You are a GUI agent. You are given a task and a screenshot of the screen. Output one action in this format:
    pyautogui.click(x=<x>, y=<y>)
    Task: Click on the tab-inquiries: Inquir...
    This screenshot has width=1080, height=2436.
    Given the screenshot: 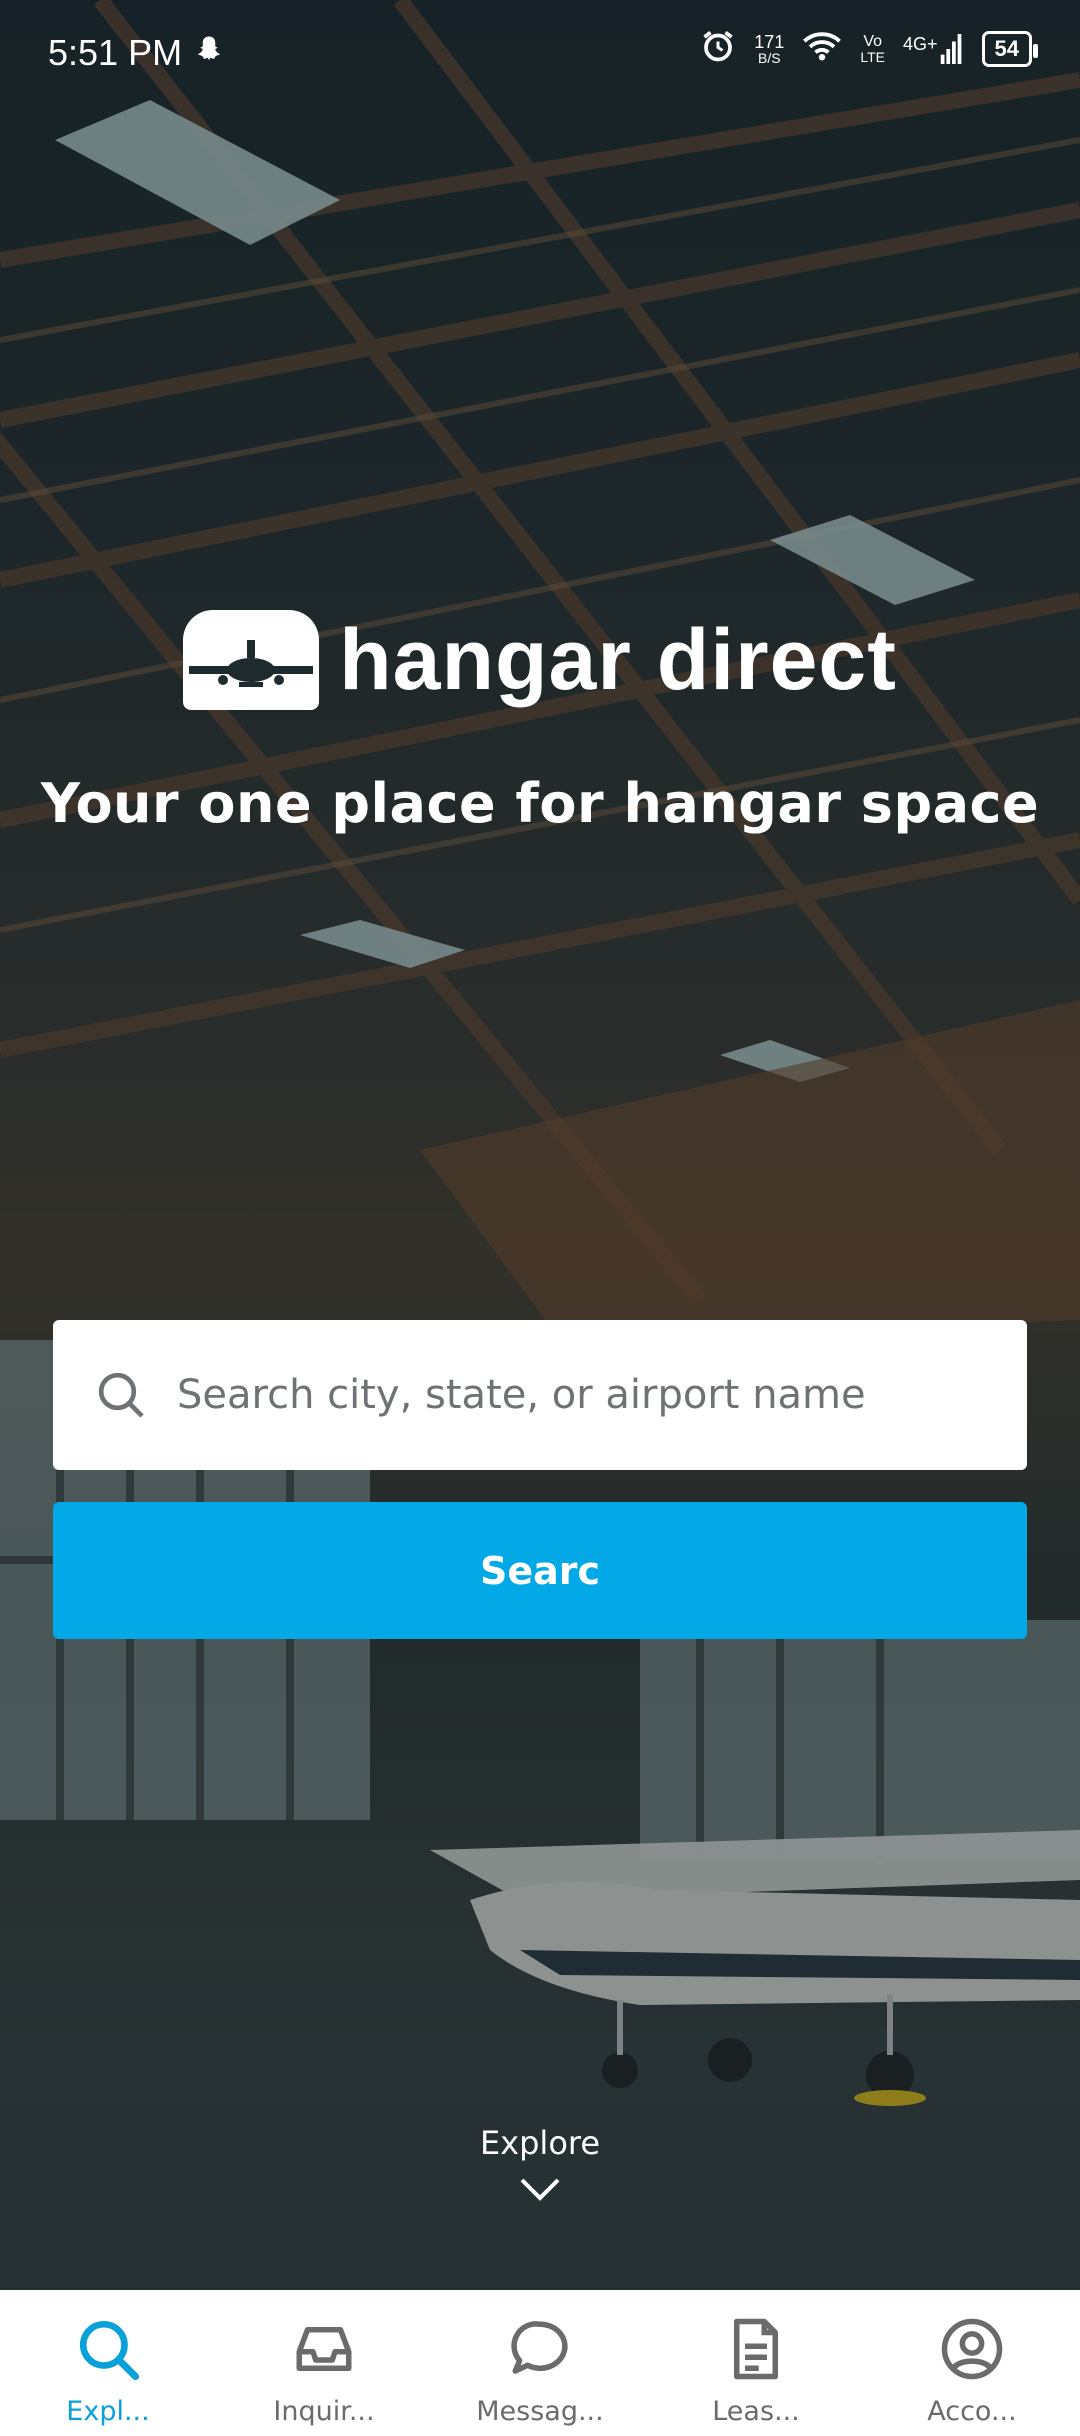 What is the action you would take?
    pyautogui.click(x=324, y=2358)
    